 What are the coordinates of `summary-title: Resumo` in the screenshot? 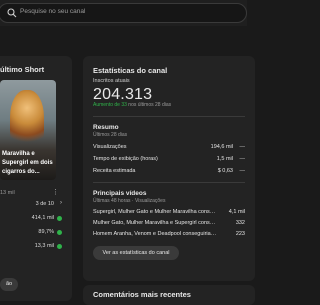 It's located at (106, 127).